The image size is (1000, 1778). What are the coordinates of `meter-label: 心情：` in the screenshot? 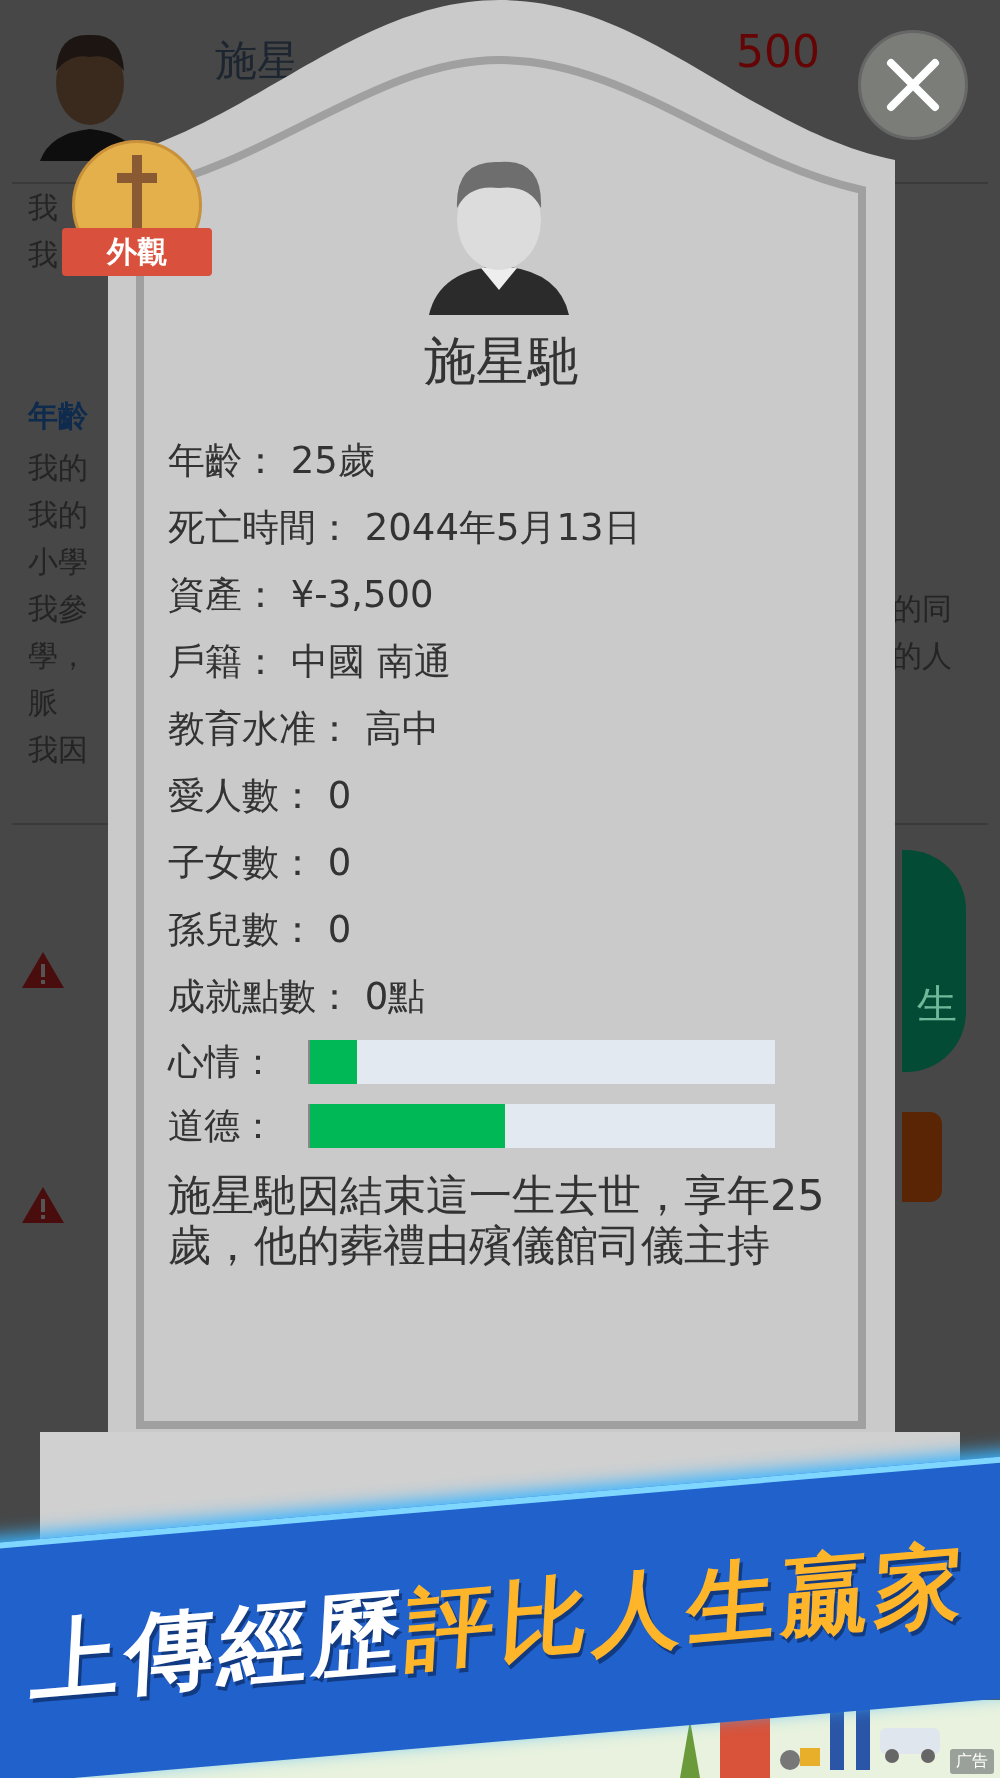 It's located at (222, 1061).